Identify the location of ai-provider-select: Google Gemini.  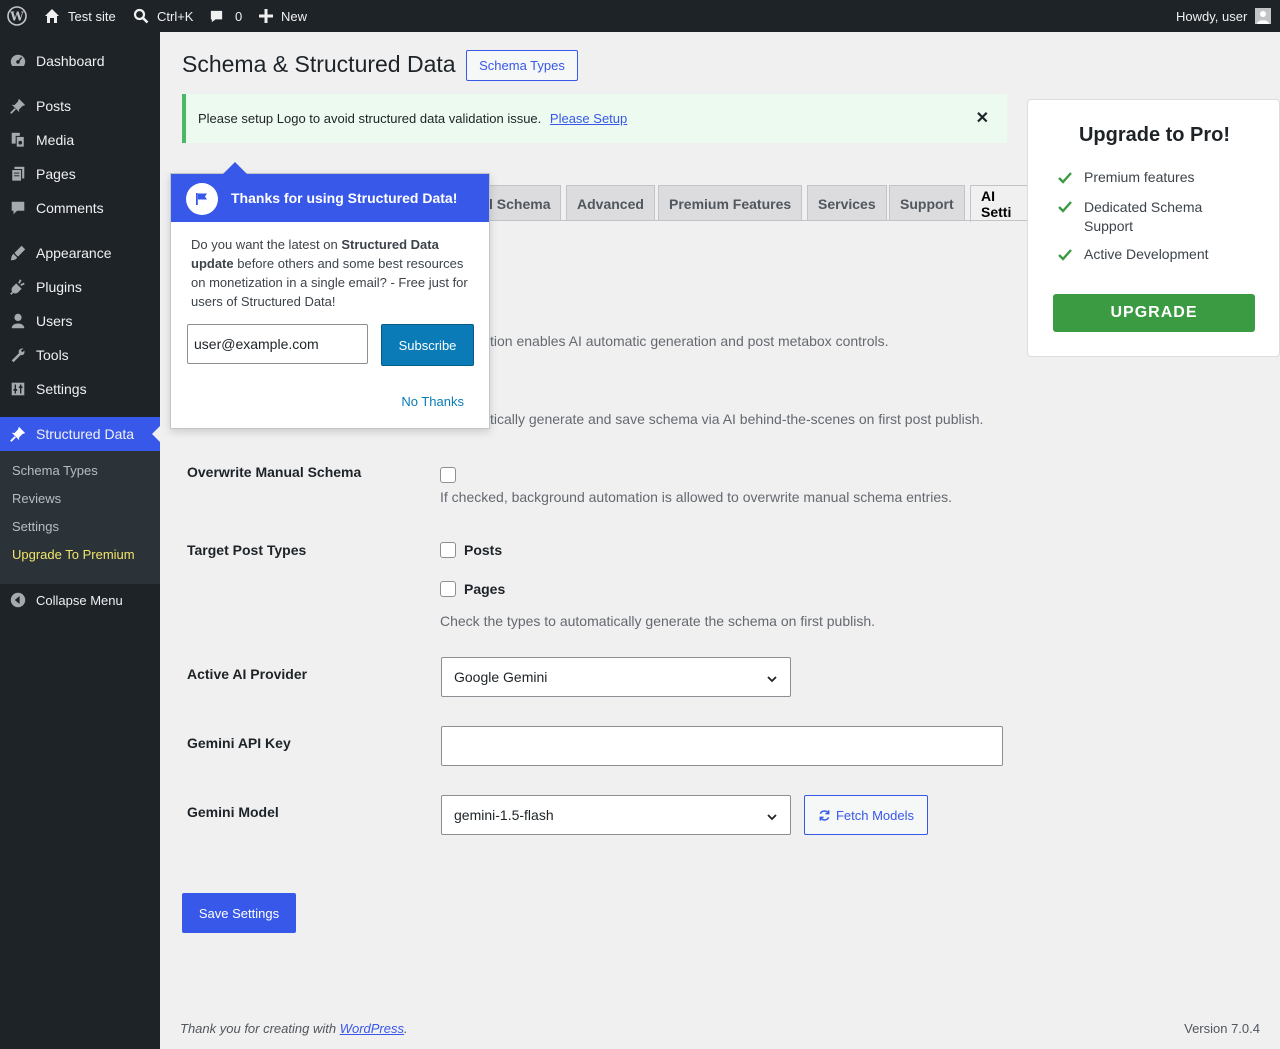
(616, 677).